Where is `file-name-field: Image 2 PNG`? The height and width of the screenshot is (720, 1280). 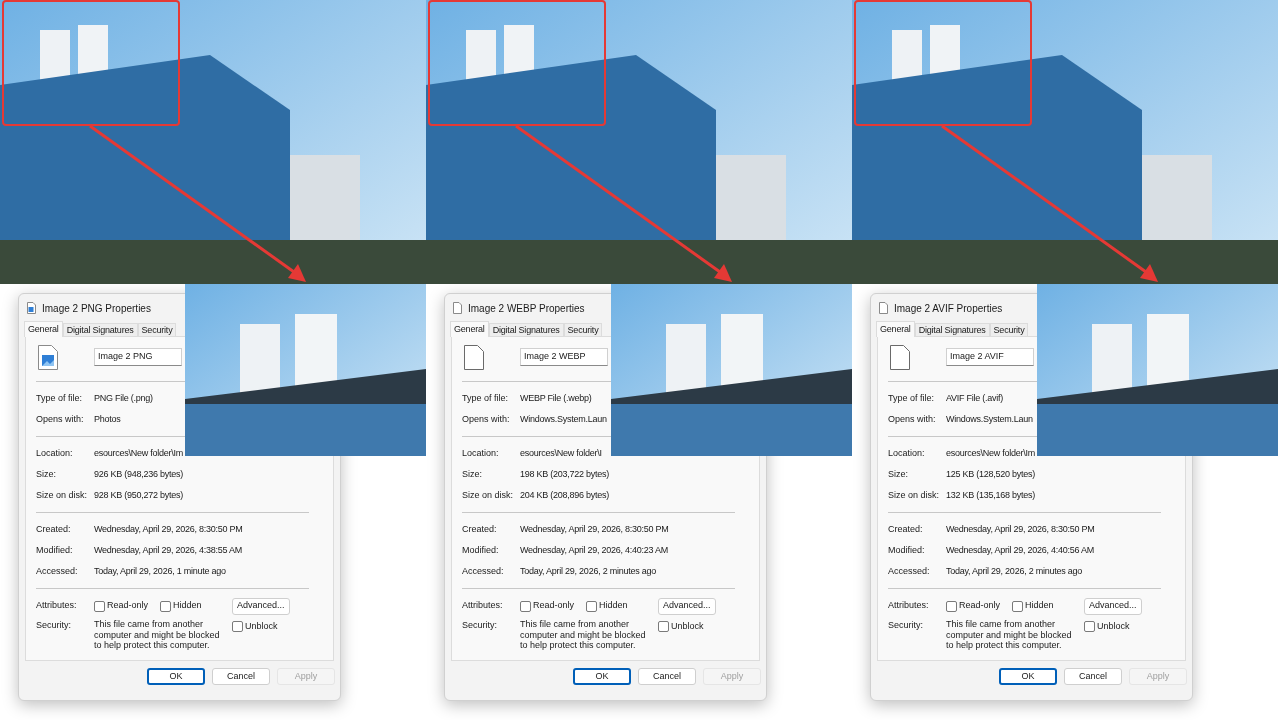
file-name-field: Image 2 PNG is located at coordinates (138, 357).